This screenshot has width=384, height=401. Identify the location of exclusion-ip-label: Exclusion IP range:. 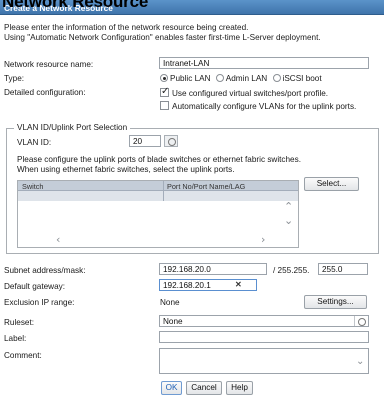
(39, 302).